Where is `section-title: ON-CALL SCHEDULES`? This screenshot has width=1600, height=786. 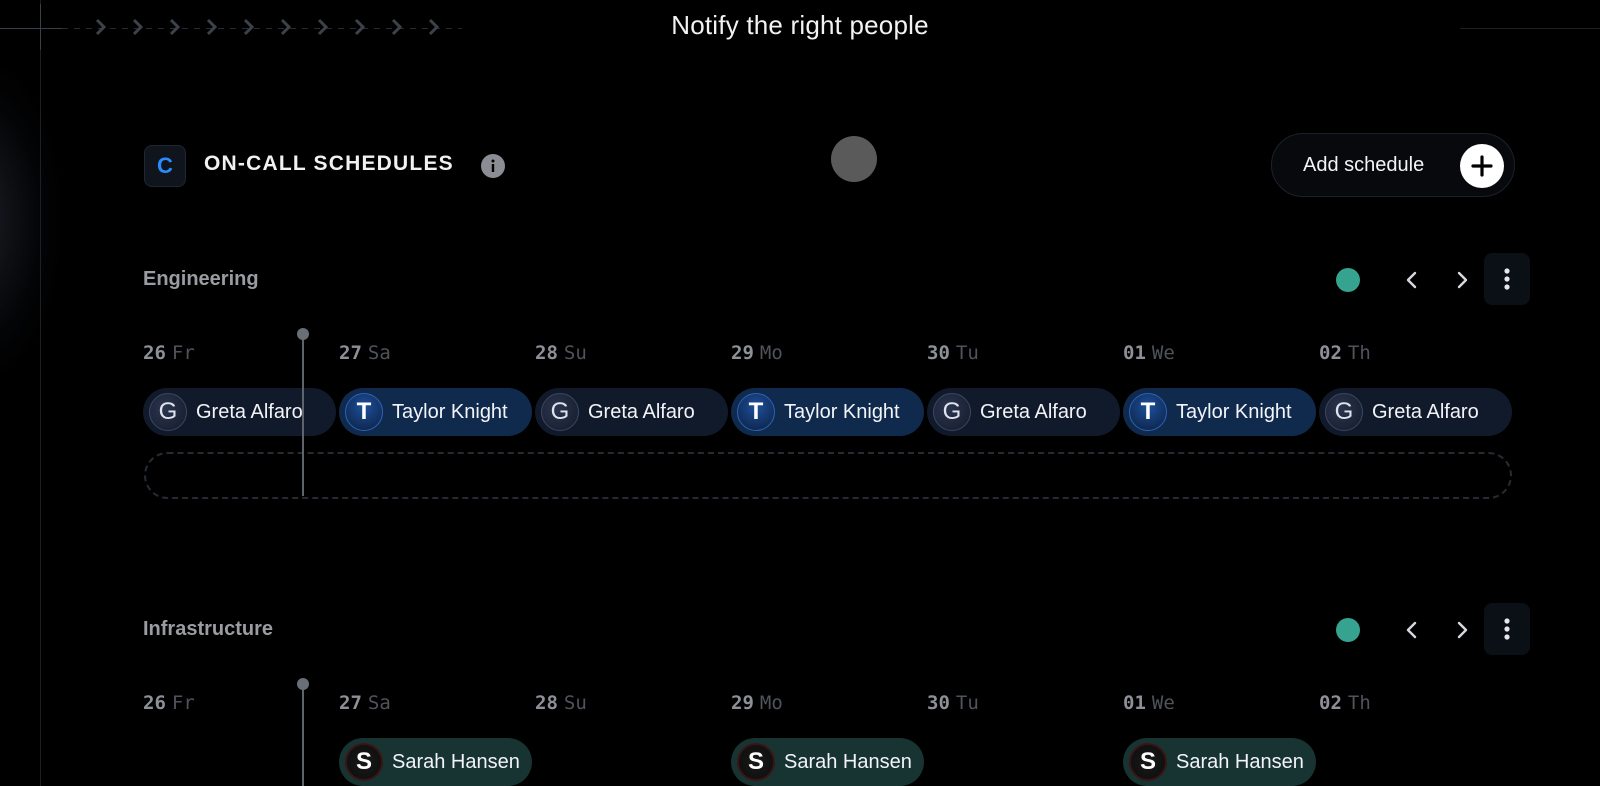 section-title: ON-CALL SCHEDULES is located at coordinates (329, 163).